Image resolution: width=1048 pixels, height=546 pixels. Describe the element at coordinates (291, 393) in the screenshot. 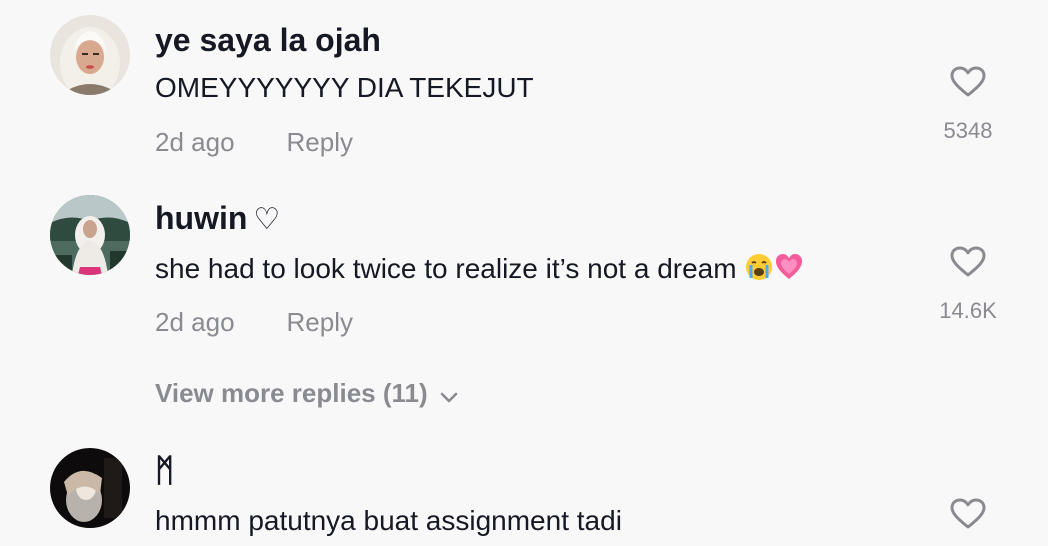

I see `view-more-label: View more replies (11)` at that location.